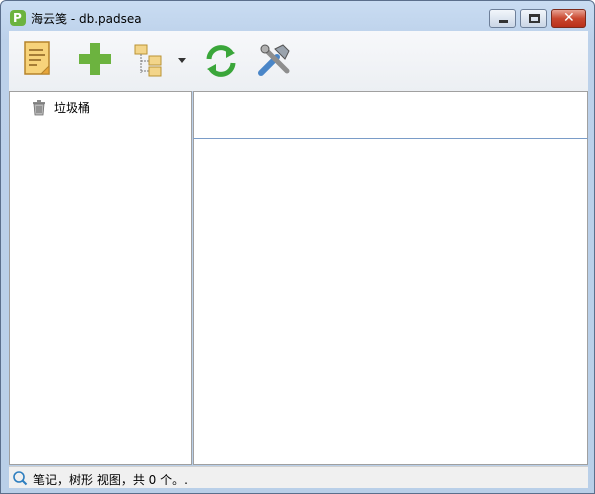  I want to click on sync-button, so click(221, 61).